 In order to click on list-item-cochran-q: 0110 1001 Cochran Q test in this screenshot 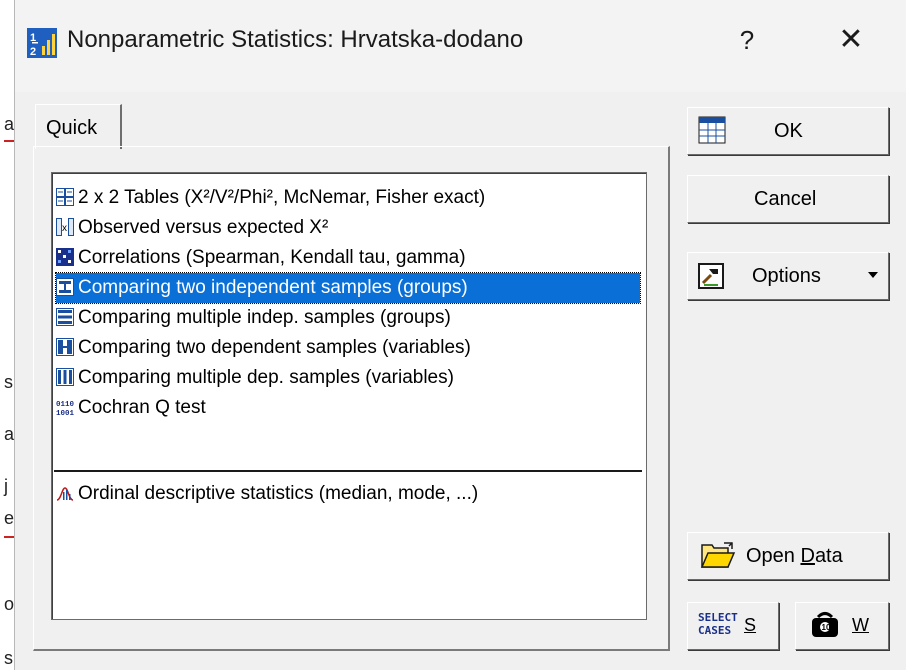, I will do `click(348, 408)`.